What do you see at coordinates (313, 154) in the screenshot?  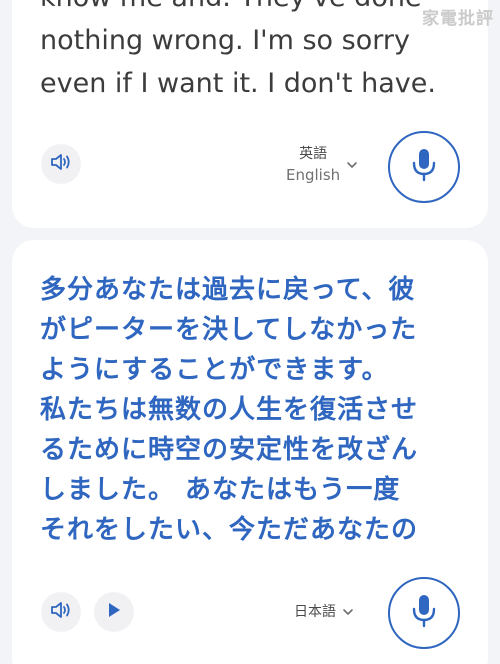 I see `source-language-native: 英語` at bounding box center [313, 154].